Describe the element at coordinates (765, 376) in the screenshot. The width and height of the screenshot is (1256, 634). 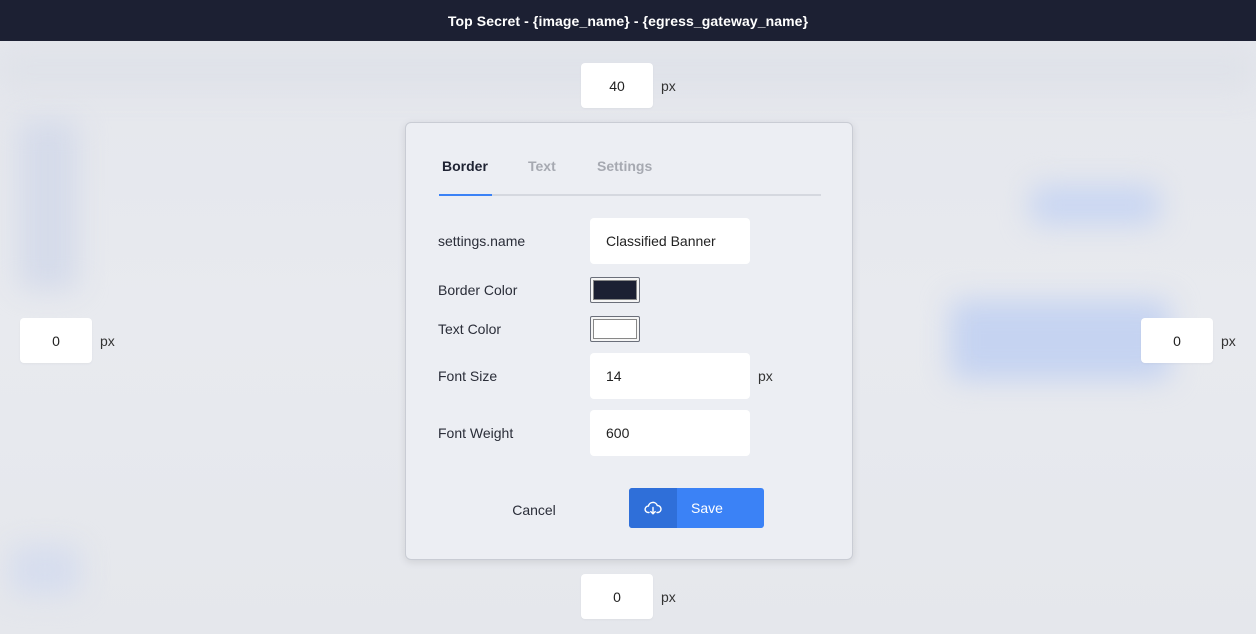
I see `font-size-unit: px` at that location.